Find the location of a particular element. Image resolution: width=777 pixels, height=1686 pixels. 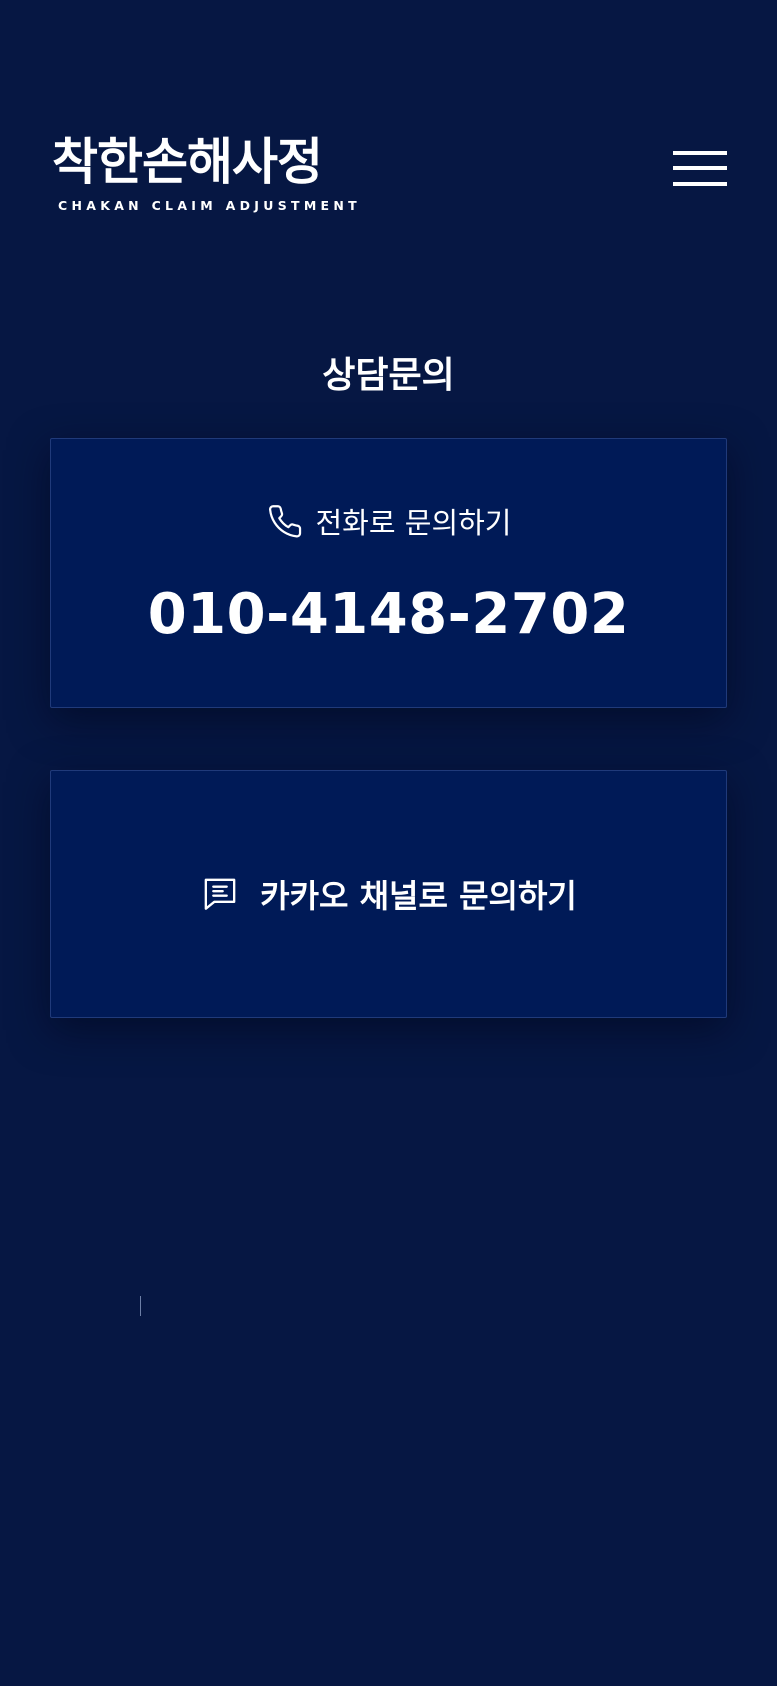

phone-icon is located at coordinates (285, 523).